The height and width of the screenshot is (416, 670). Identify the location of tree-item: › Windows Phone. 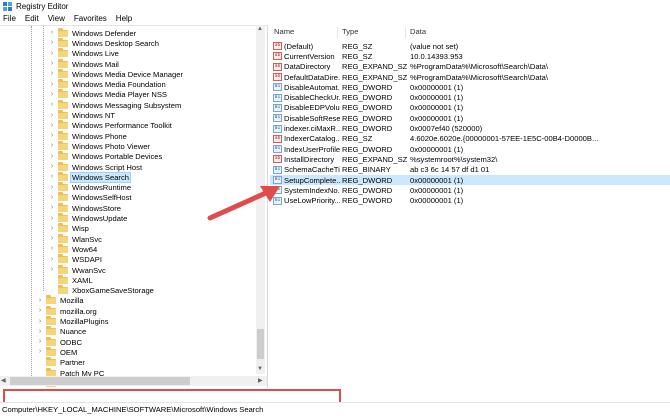
(88, 135).